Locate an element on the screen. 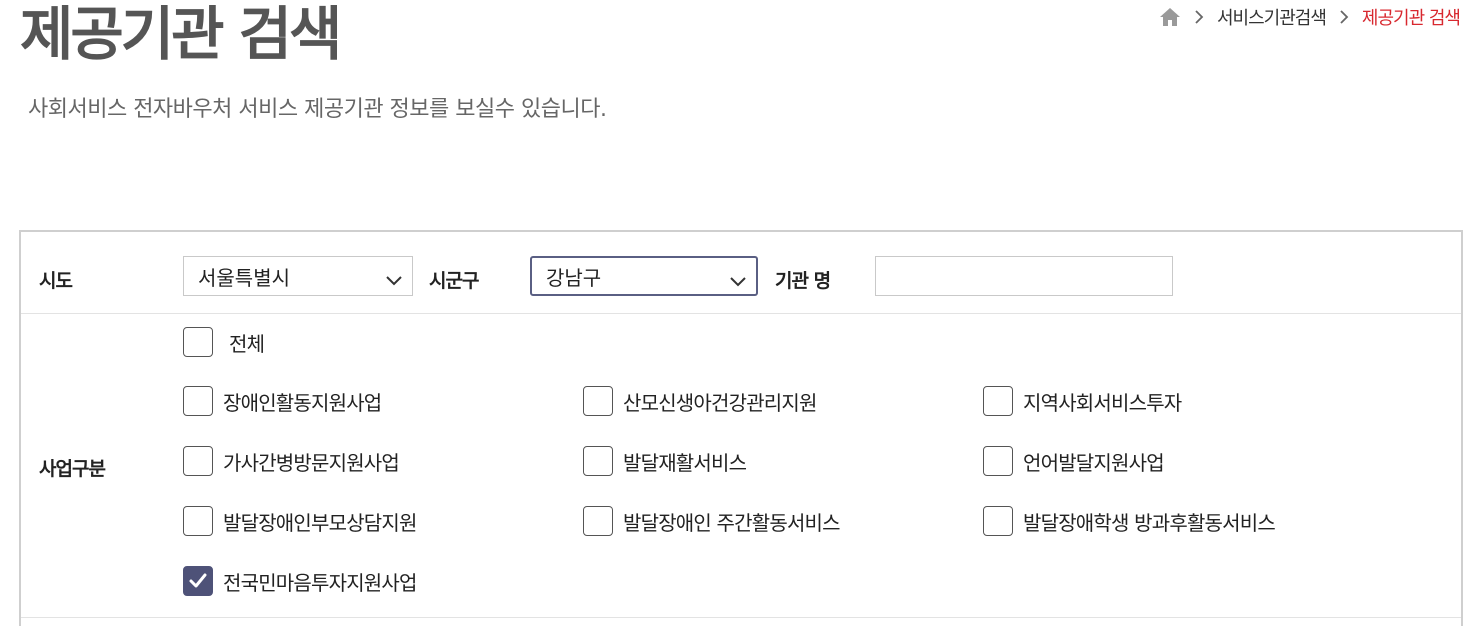 The width and height of the screenshot is (1474, 626). checkbox-box-checked is located at coordinates (198, 581).